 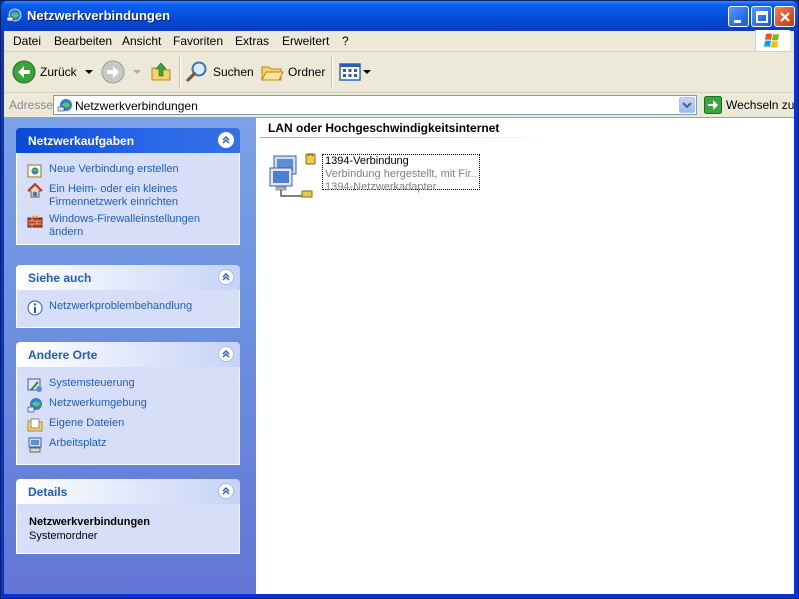 What do you see at coordinates (53, 72) in the screenshot?
I see `back-button: Zurück` at bounding box center [53, 72].